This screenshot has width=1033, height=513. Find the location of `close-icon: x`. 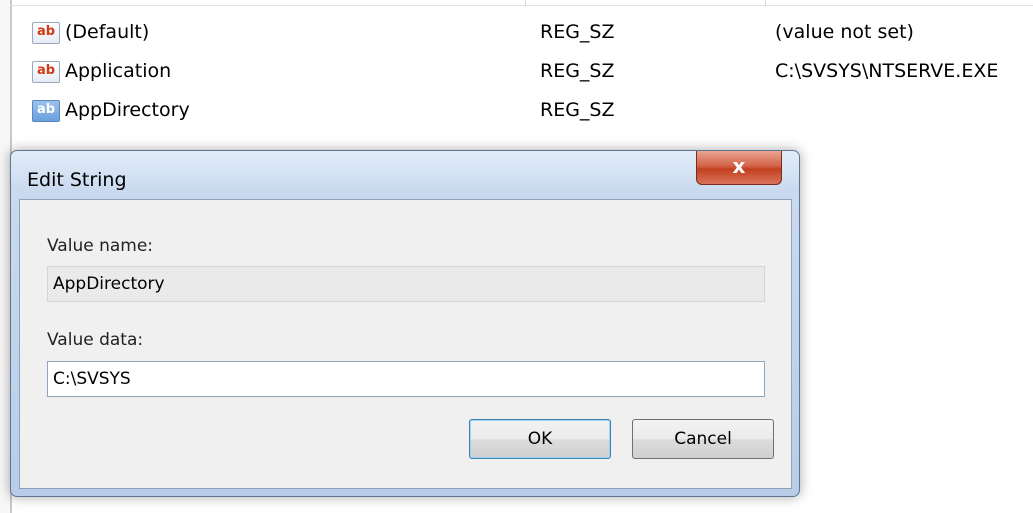

close-icon: x is located at coordinates (739, 166).